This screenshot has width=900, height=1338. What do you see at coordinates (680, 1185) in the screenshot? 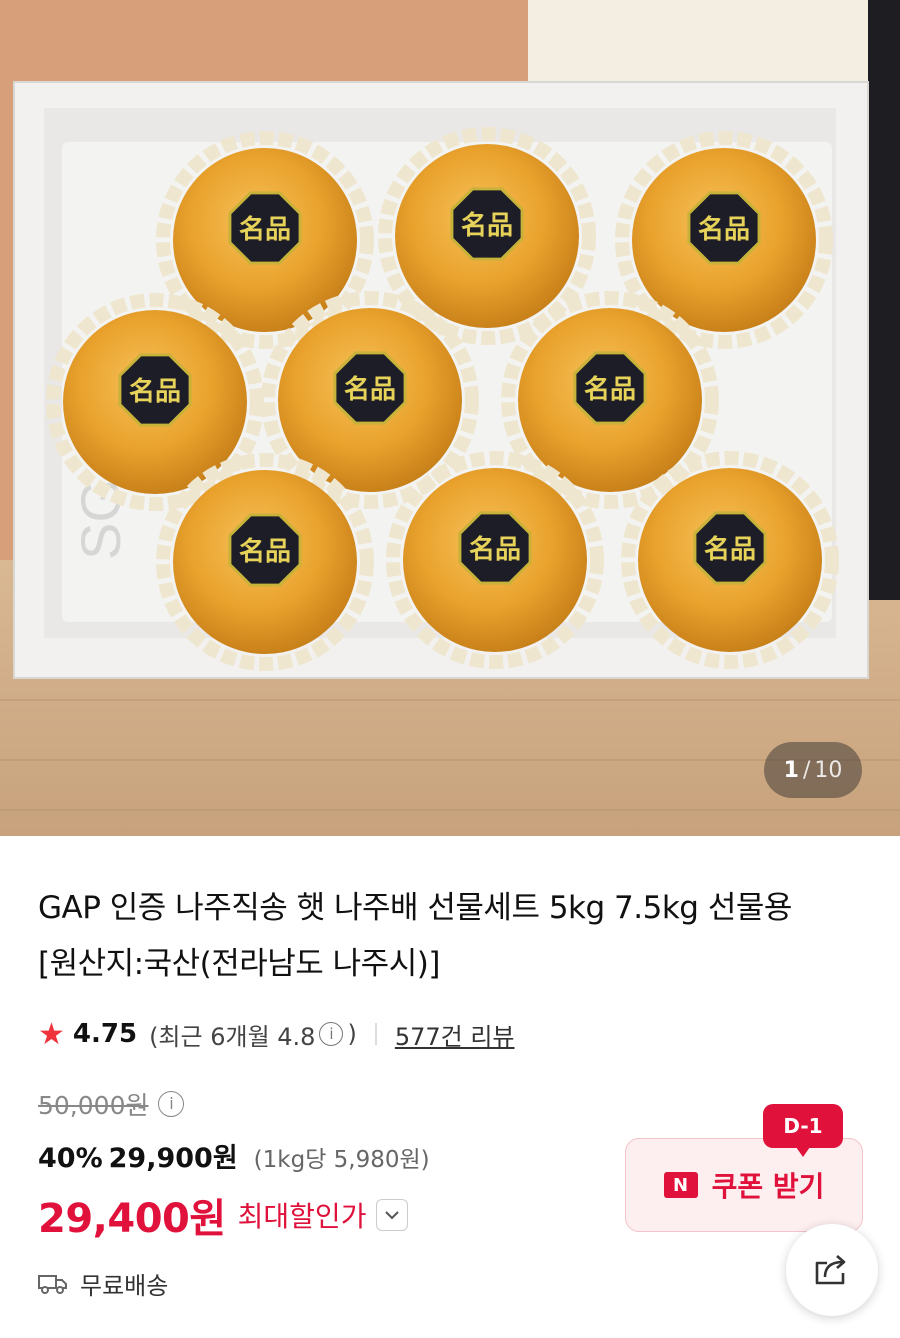
I see `naver-n-icon: N` at bounding box center [680, 1185].